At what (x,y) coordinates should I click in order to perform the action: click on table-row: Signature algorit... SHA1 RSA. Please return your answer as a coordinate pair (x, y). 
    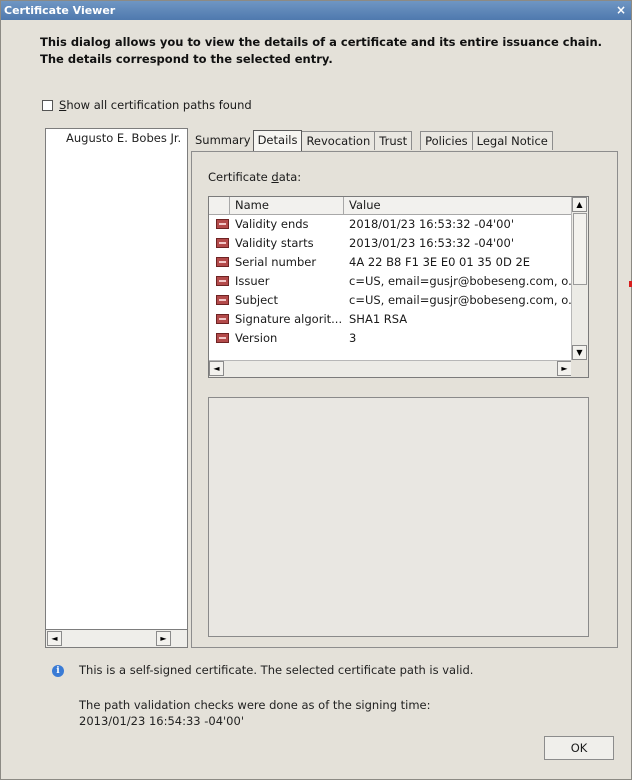
    Looking at the image, I should click on (390, 319).